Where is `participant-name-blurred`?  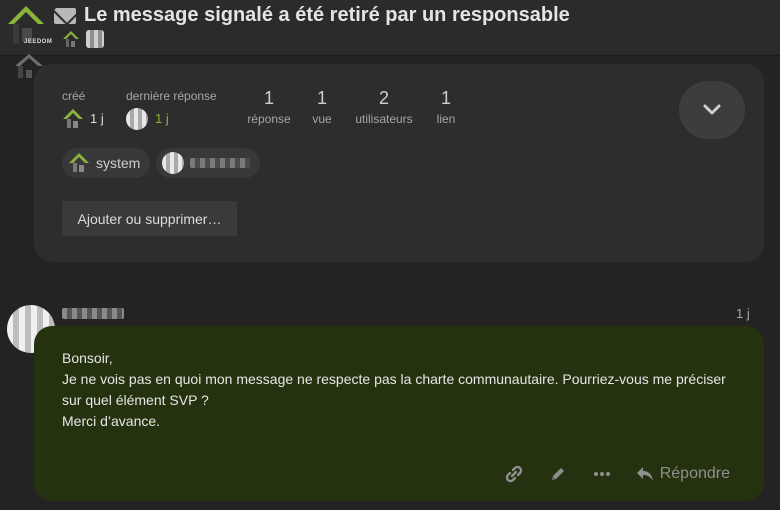 participant-name-blurred is located at coordinates (220, 163).